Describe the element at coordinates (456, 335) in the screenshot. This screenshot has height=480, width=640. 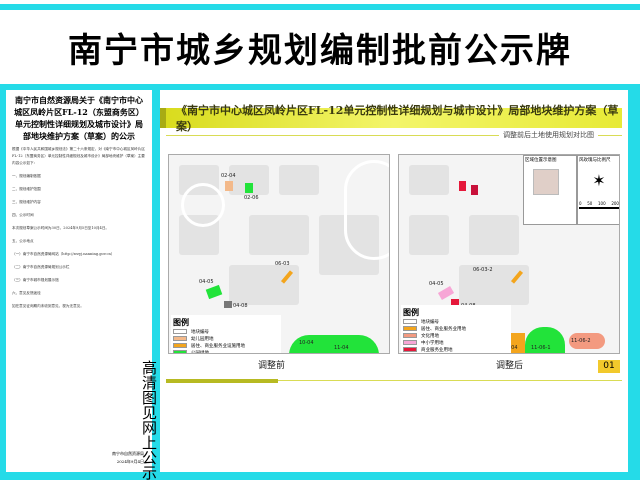
I see `legend-item: 文化用地` at that location.